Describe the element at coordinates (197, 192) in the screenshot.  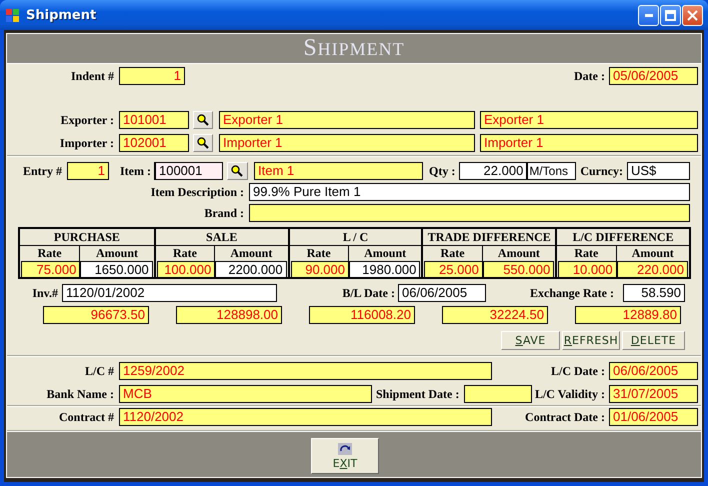
I see `field-label: Item Description :` at that location.